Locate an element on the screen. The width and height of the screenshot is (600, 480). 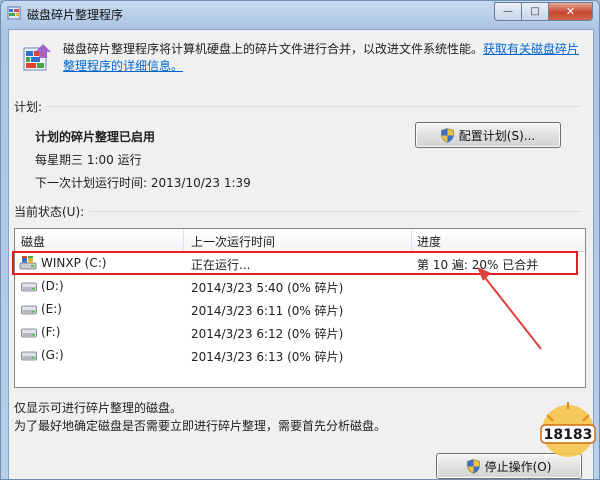
defrag-app-icon is located at coordinates (14, 13).